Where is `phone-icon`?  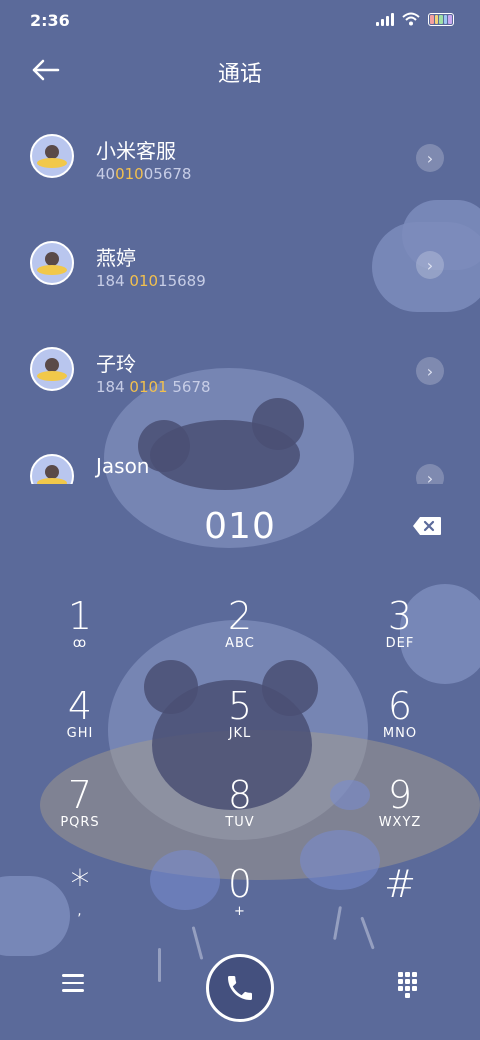 phone-icon is located at coordinates (240, 988).